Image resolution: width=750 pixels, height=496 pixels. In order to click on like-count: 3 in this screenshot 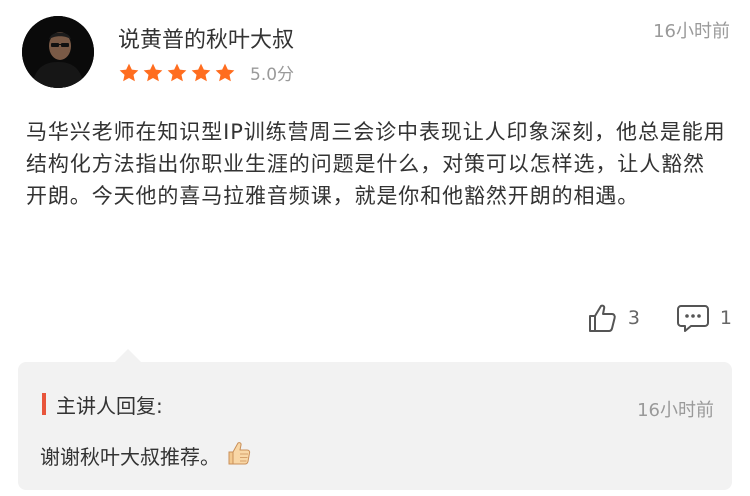, I will do `click(633, 318)`.